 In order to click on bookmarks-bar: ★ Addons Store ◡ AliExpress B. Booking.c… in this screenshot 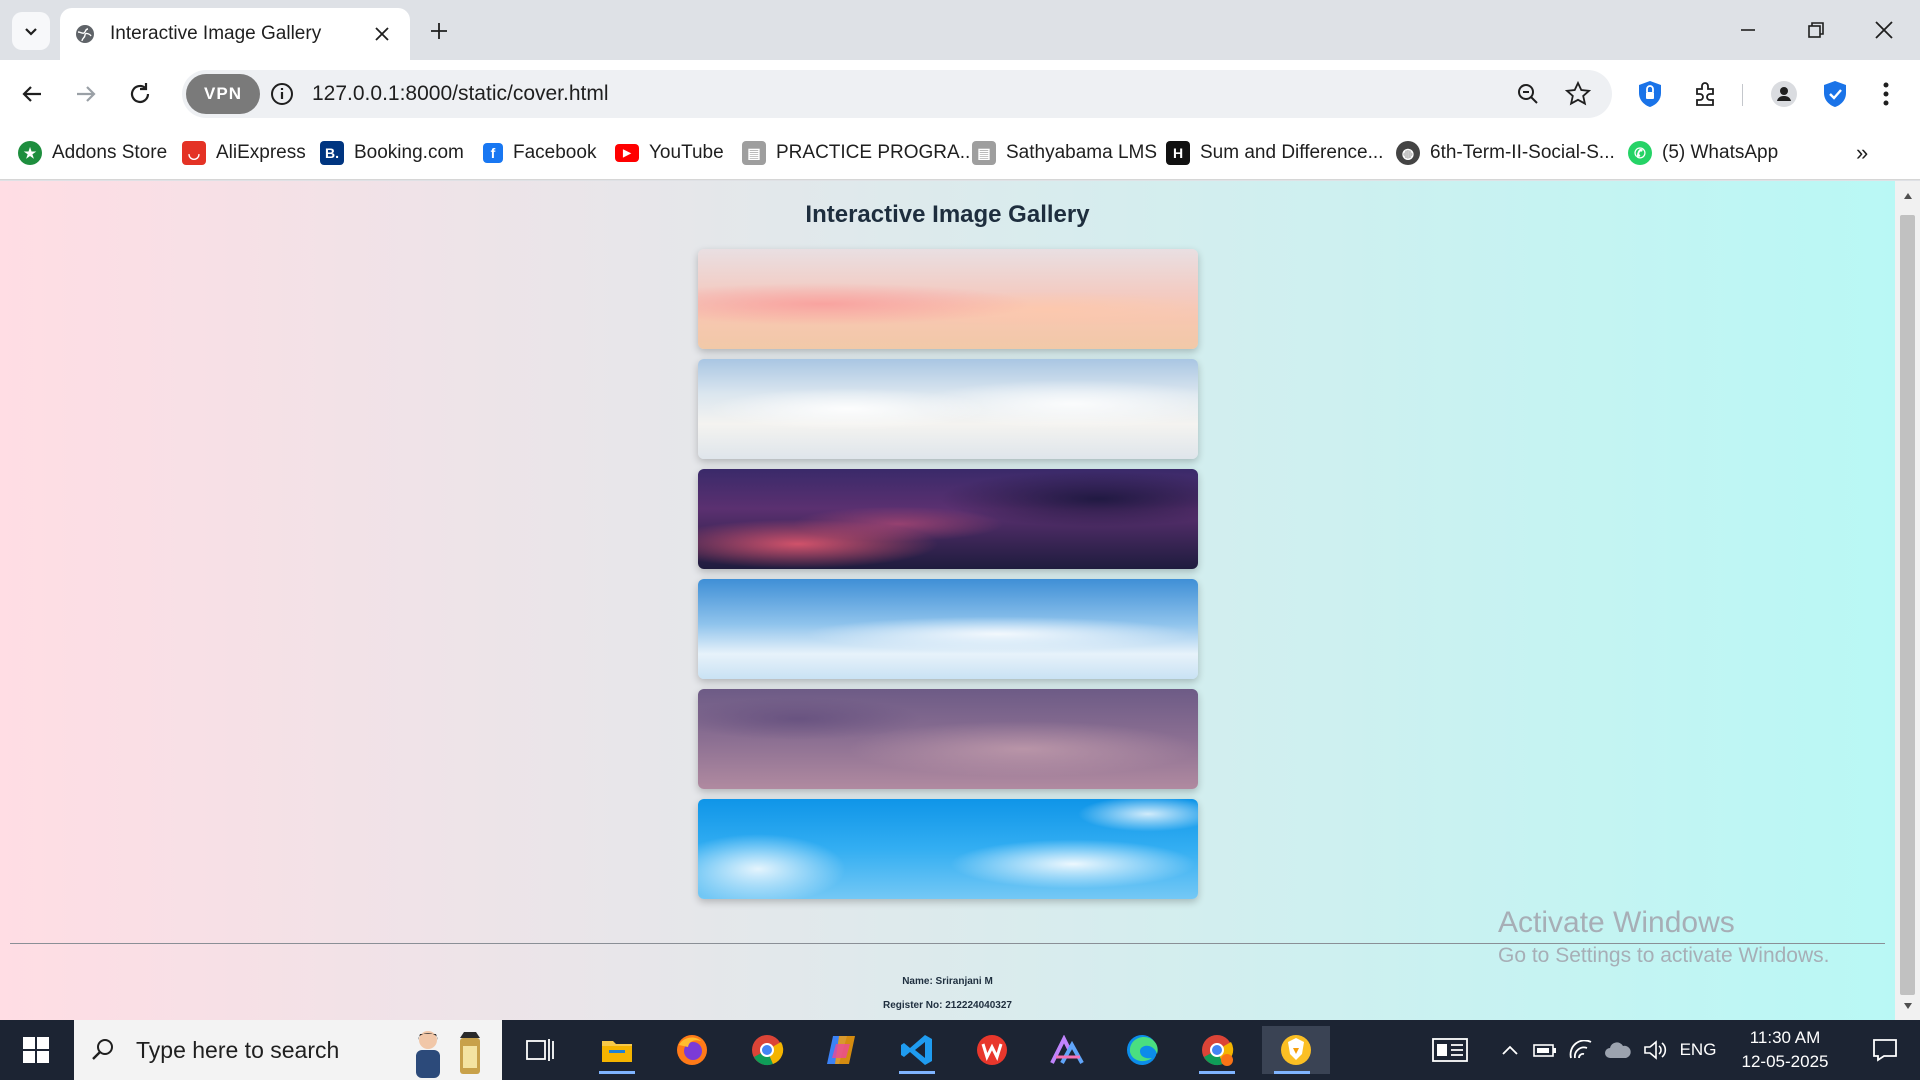, I will do `click(960, 154)`.